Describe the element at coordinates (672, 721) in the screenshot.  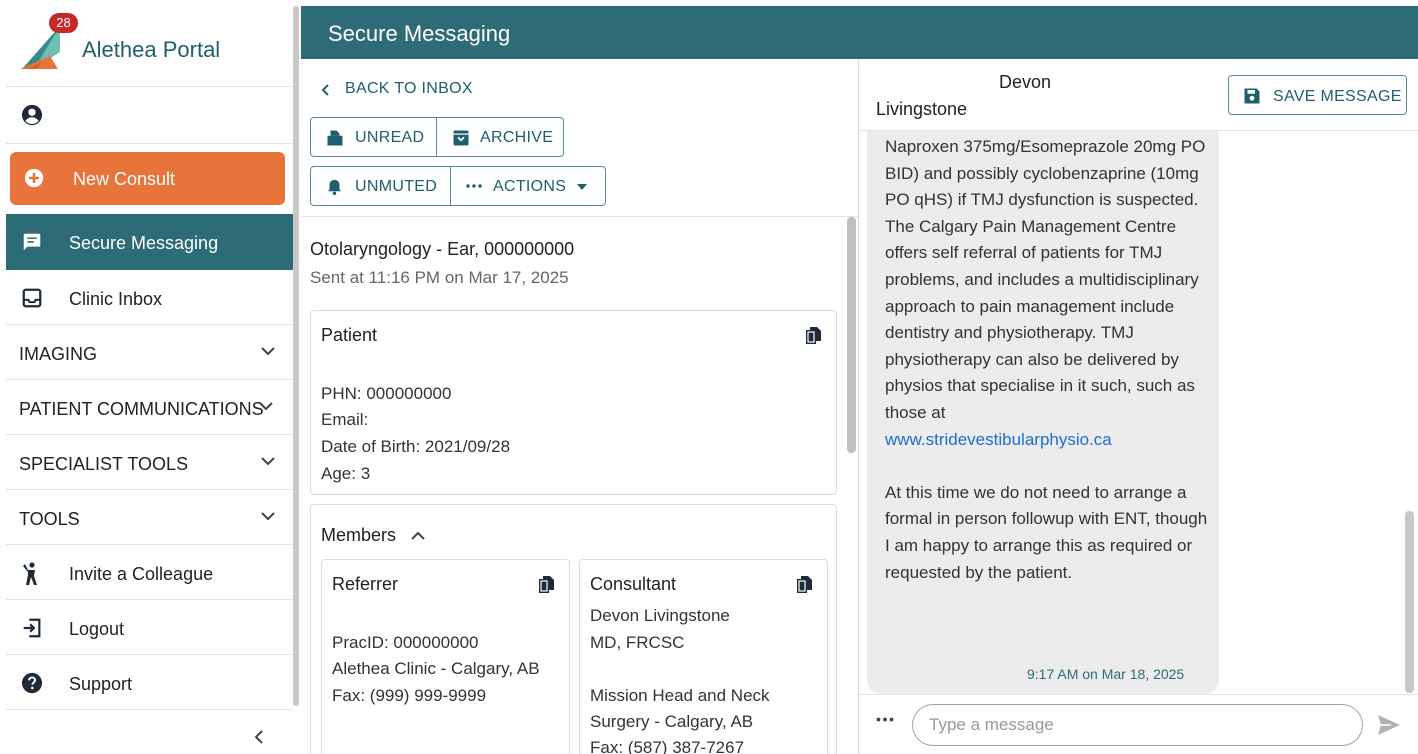
I see `consultant-org-line2: Surgery - Calgary, AB` at that location.